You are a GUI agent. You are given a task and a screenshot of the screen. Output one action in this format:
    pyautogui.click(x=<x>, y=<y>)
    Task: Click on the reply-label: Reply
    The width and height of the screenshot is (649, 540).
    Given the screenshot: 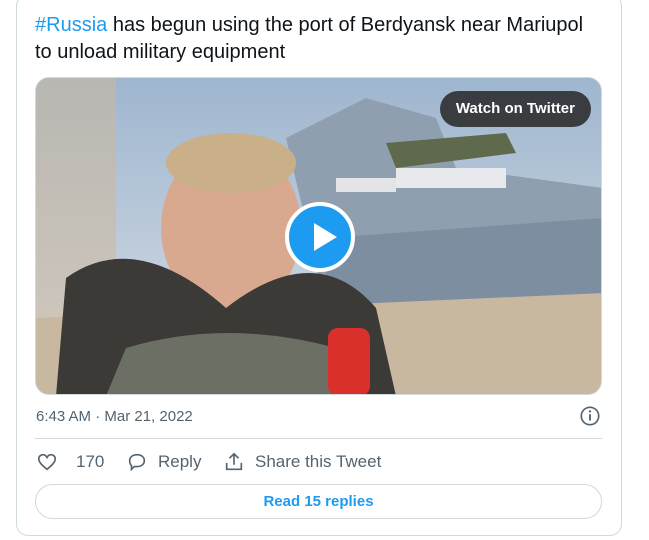 What is the action you would take?
    pyautogui.click(x=180, y=461)
    